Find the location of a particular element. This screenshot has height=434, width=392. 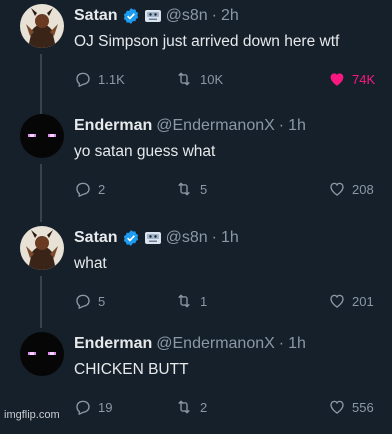

reply-count: 19 is located at coordinates (105, 407).